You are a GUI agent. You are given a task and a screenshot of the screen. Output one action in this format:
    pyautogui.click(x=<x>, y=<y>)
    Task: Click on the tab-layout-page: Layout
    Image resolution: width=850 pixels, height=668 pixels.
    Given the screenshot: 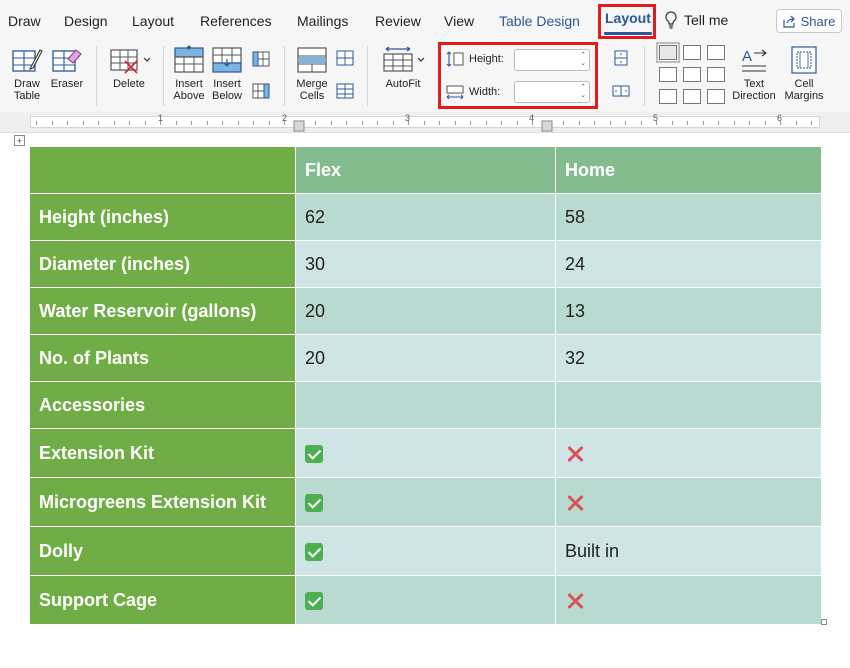 What is the action you would take?
    pyautogui.click(x=153, y=21)
    